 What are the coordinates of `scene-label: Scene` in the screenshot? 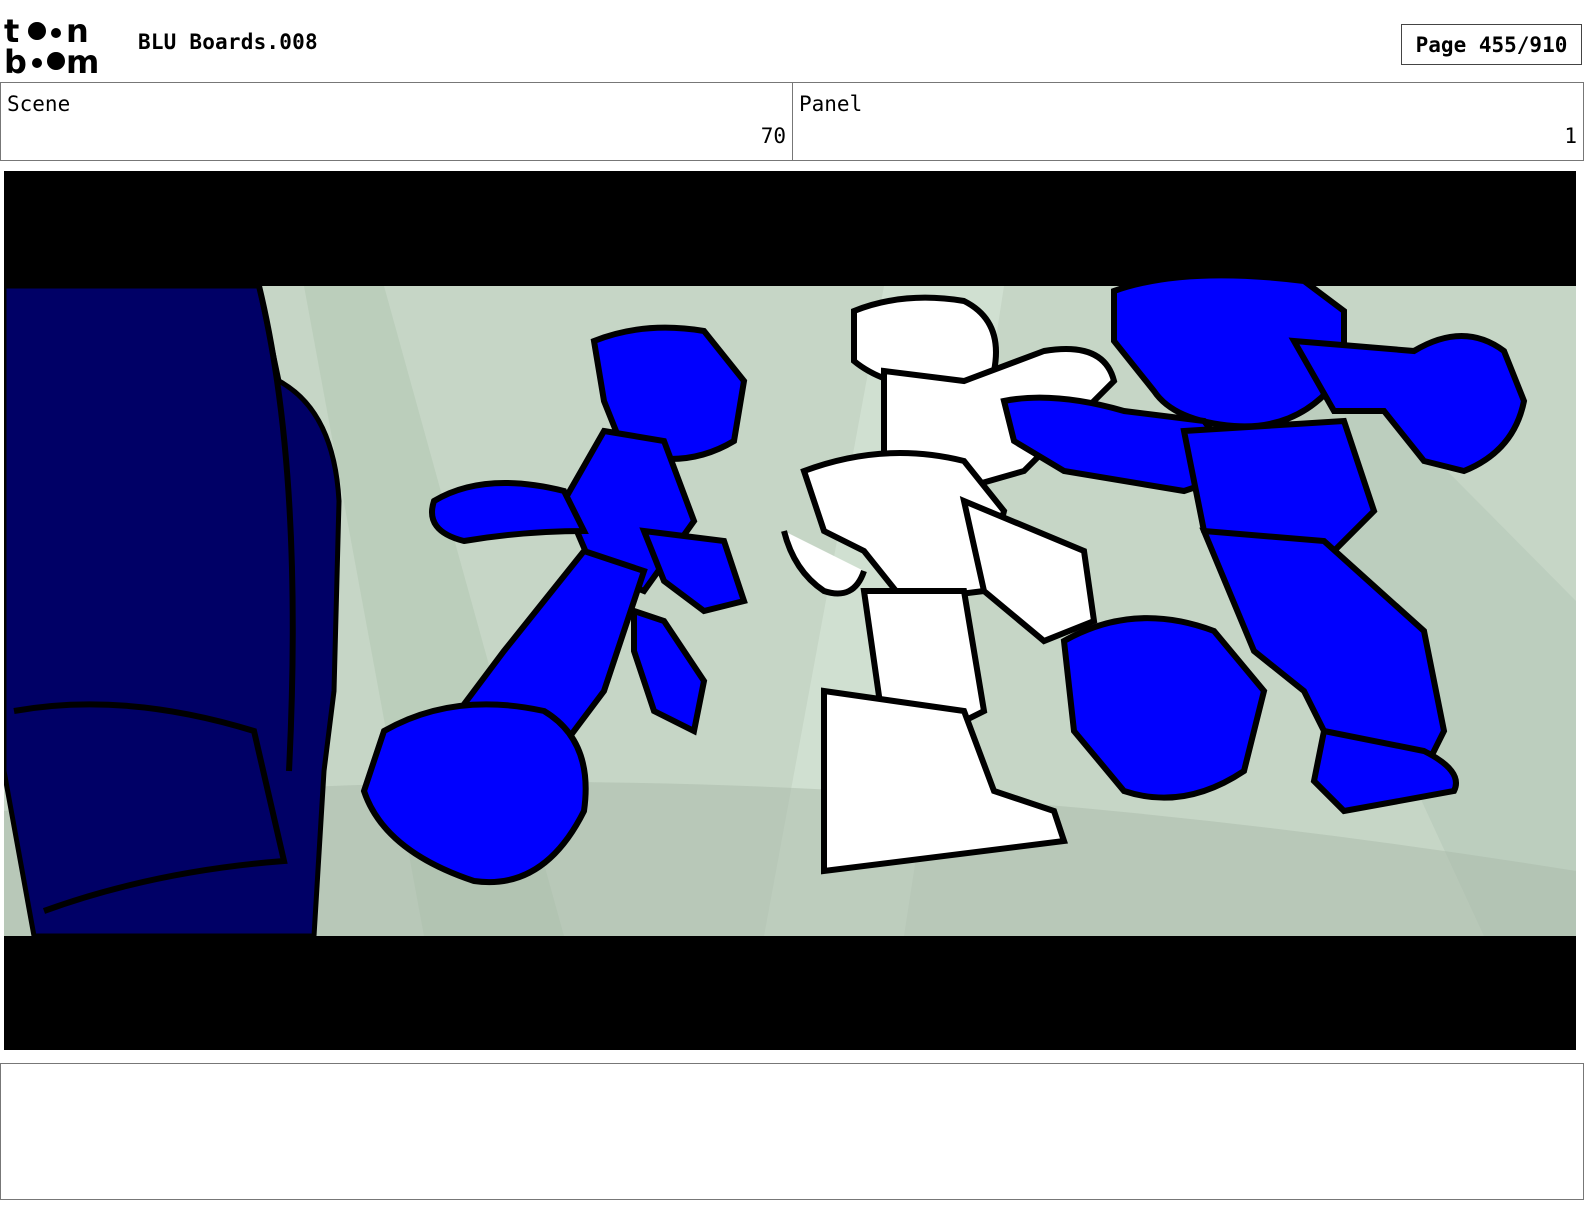 It's located at (39, 104).